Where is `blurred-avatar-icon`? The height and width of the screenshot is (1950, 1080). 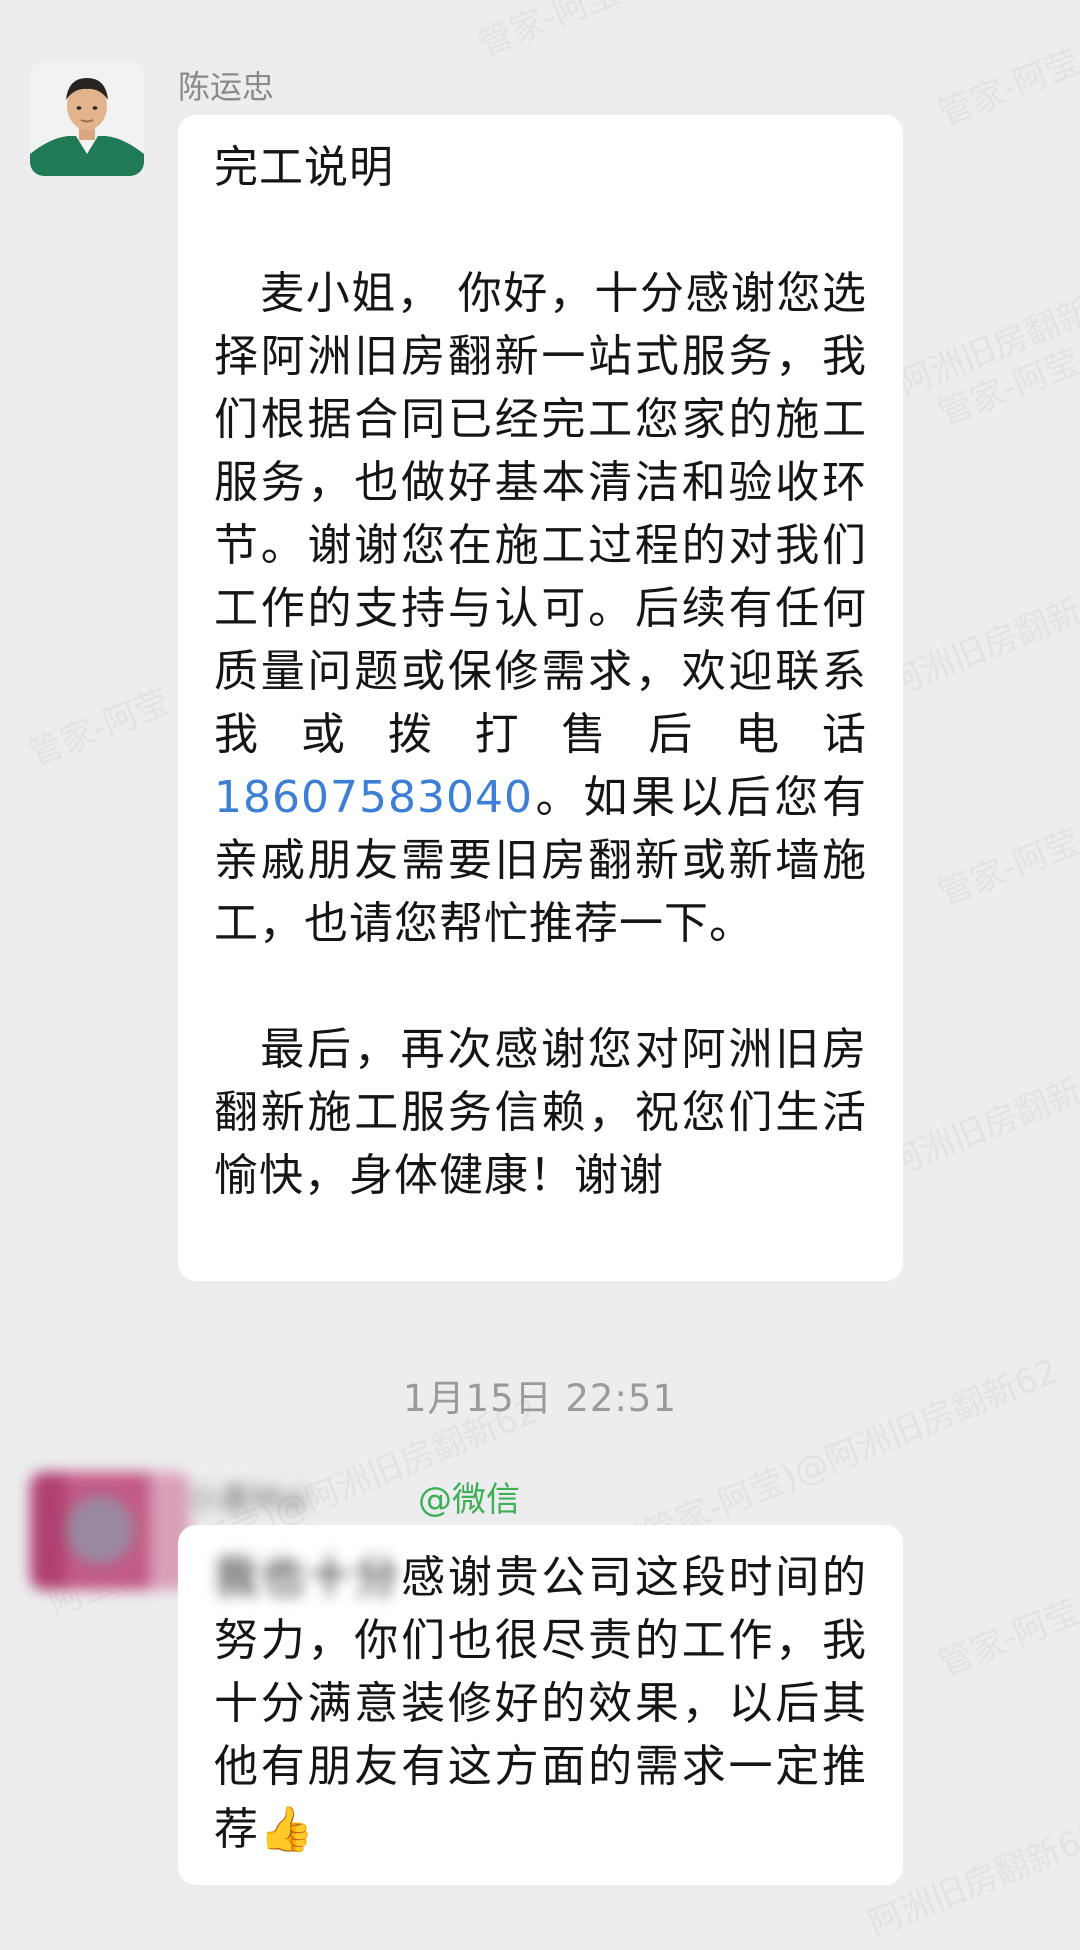 blurred-avatar-icon is located at coordinates (110, 1531).